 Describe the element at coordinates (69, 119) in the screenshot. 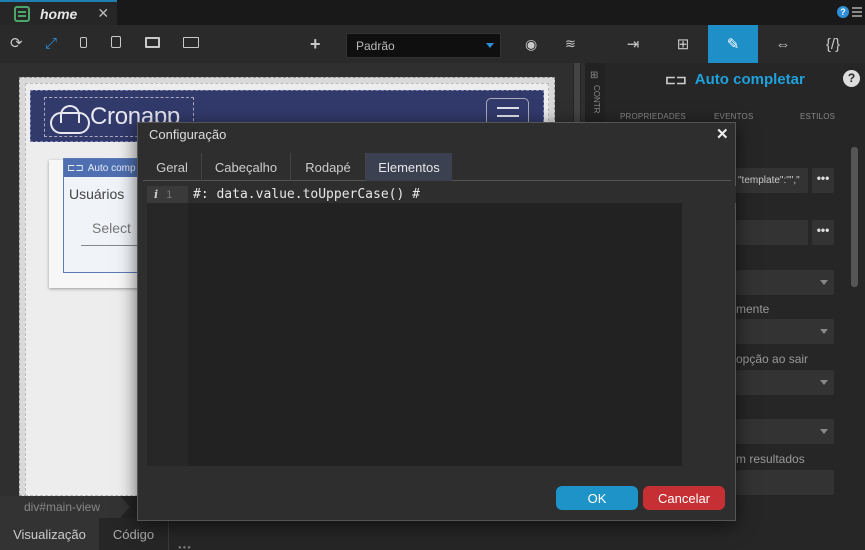

I see `cloud-icon` at that location.